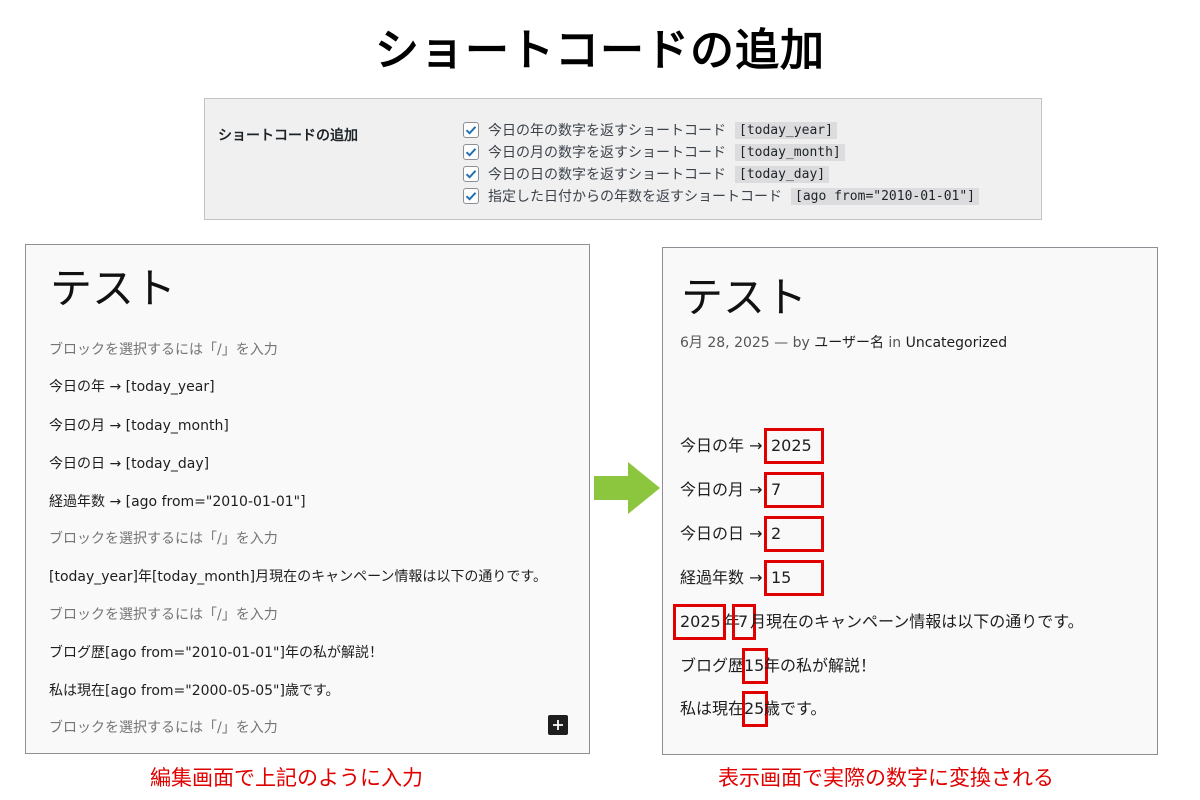 The height and width of the screenshot is (800, 1200). Describe the element at coordinates (781, 577) in the screenshot. I see `result-value: 15` at that location.